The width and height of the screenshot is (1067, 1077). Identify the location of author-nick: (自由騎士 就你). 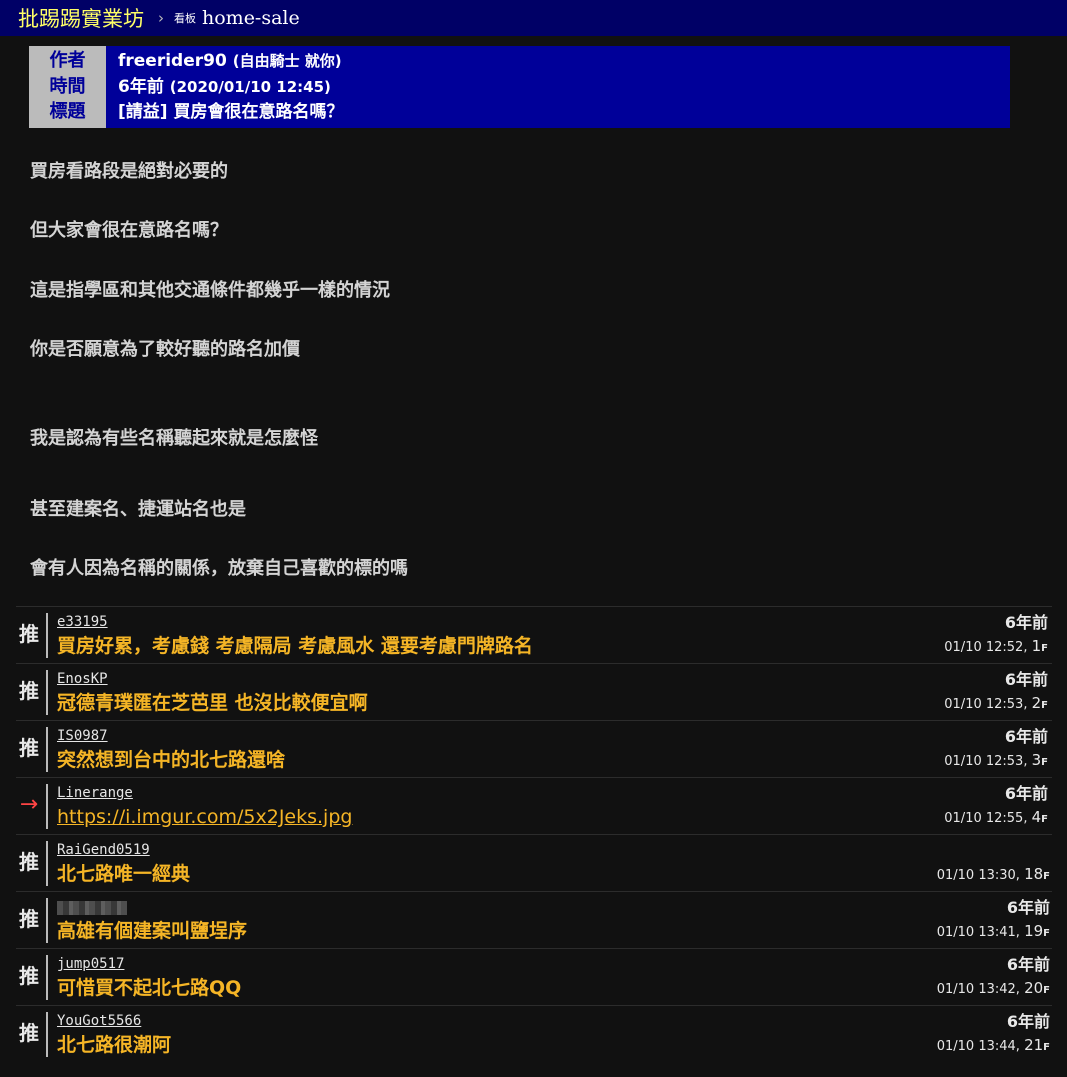
(287, 61).